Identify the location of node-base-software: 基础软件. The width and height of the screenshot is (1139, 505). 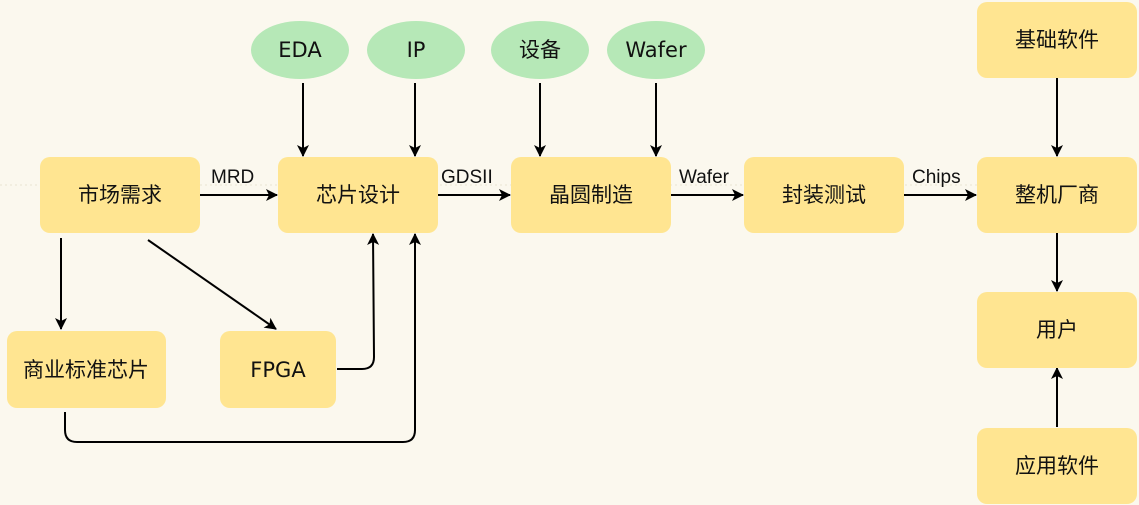
(1057, 40).